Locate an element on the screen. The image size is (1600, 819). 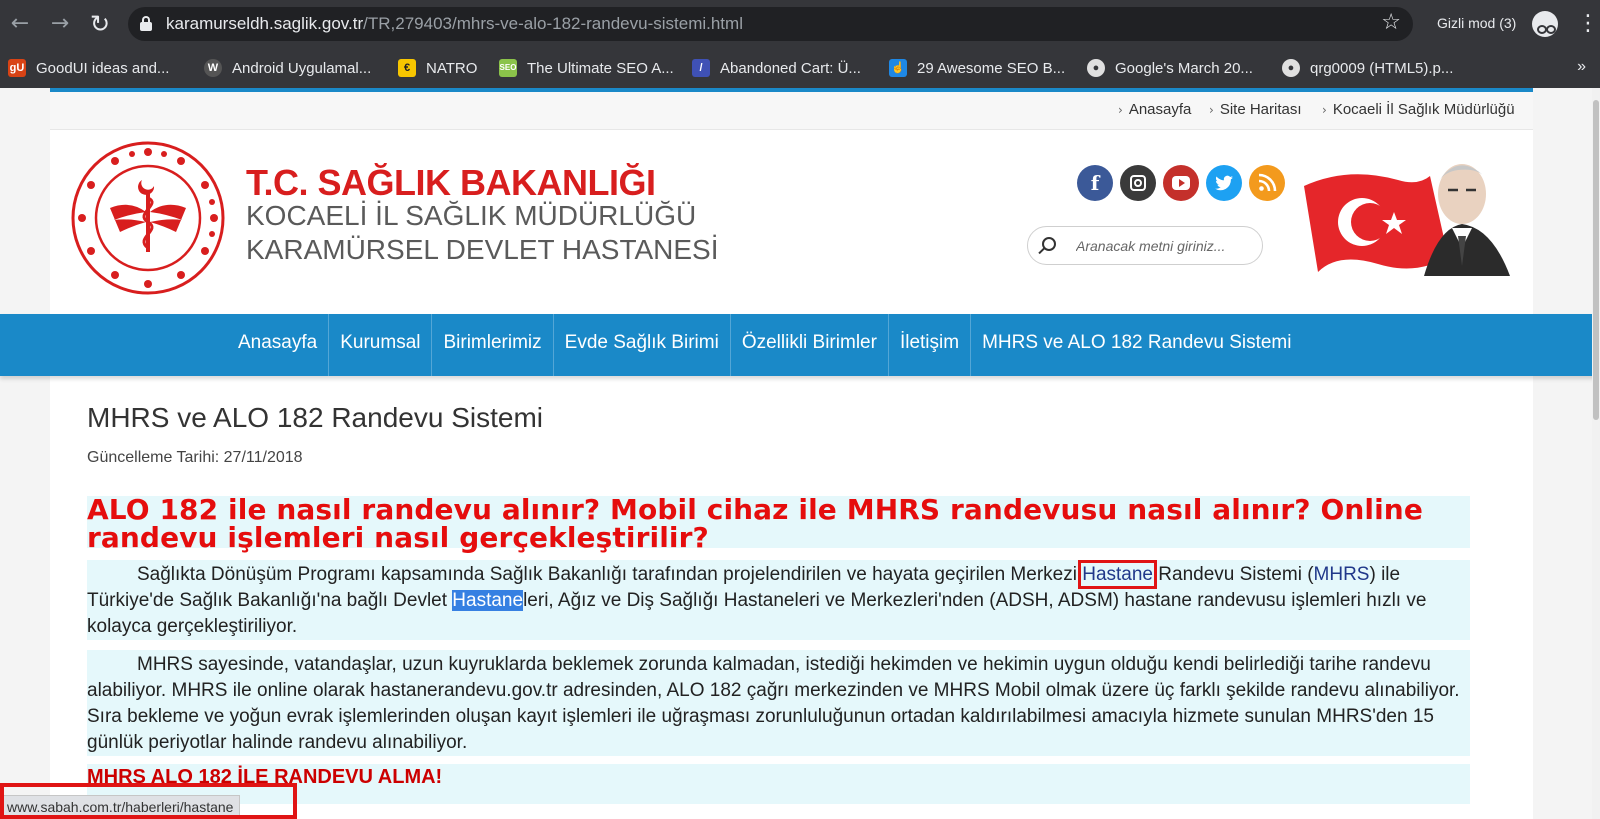
bookmark-star-icon: ☆ is located at coordinates (1391, 22).